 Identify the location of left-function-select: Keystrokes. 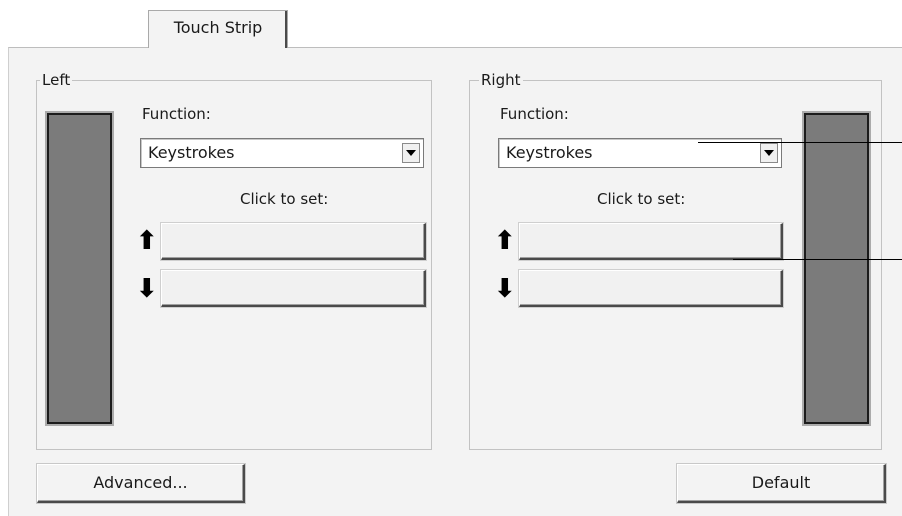
(282, 153).